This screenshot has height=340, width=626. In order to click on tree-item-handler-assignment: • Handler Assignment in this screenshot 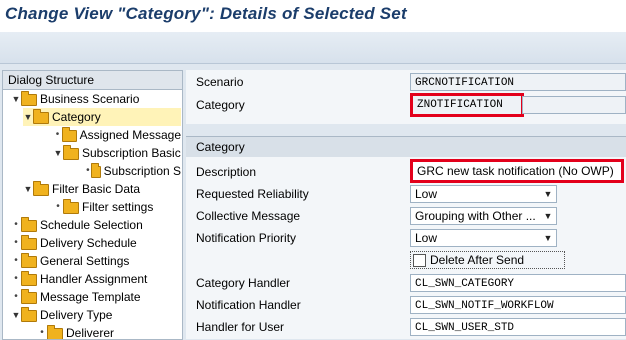, I will do `click(96, 279)`.